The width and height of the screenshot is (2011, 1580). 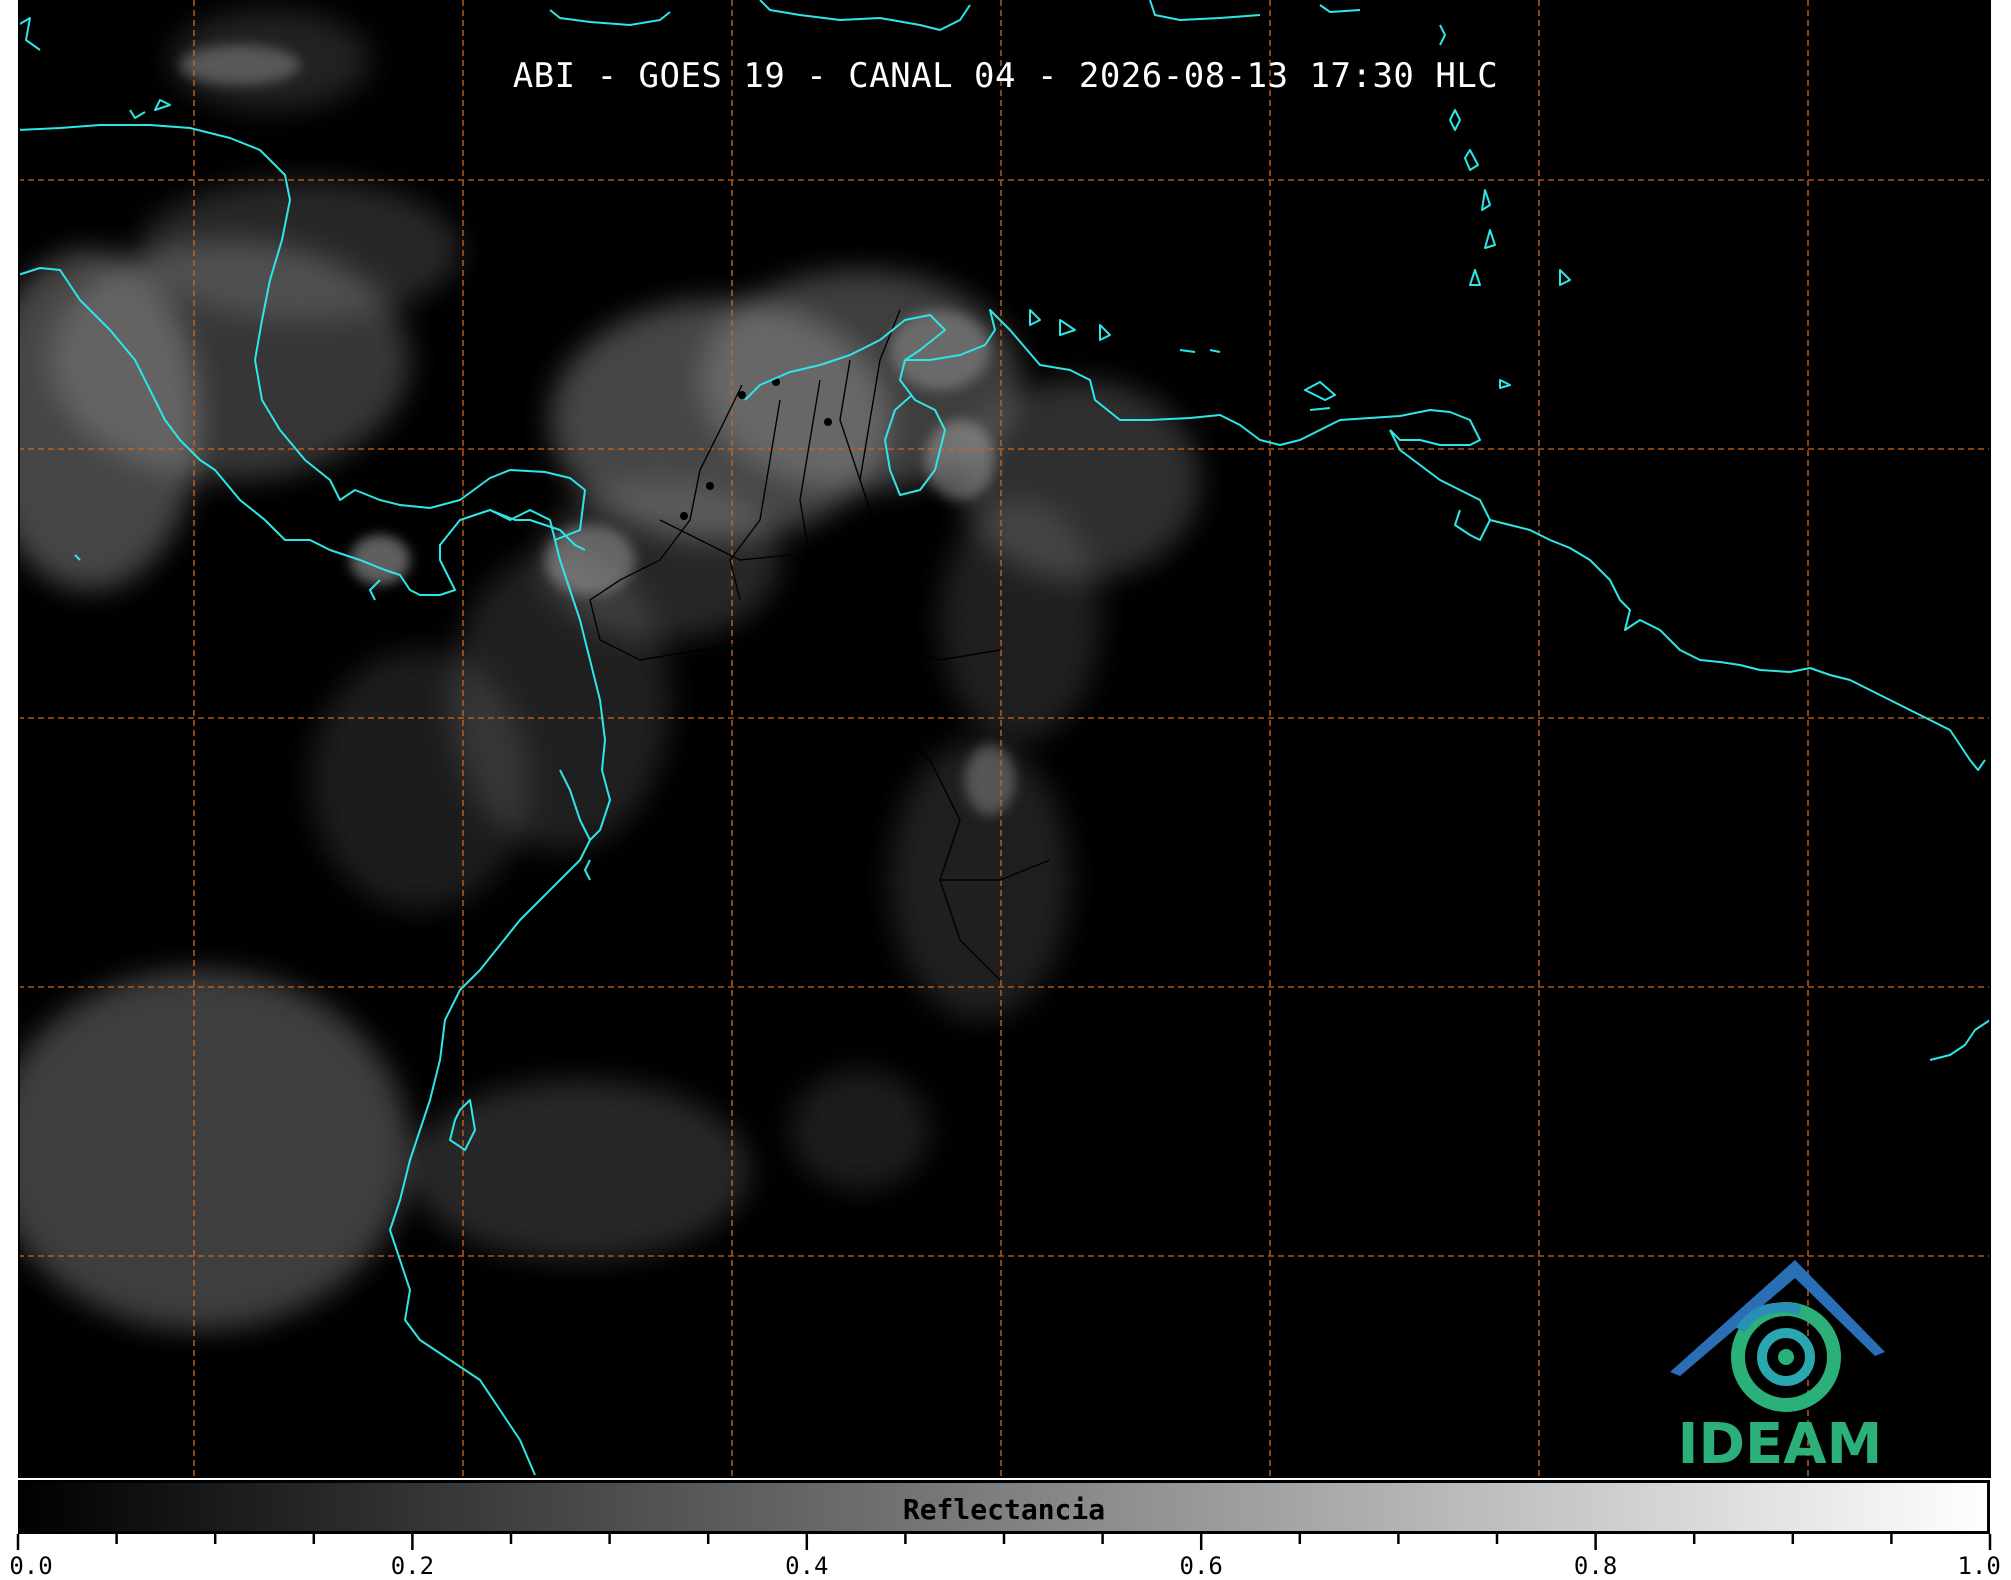 I want to click on colorbar-tick-label: 1.0, so click(x=1979, y=1566).